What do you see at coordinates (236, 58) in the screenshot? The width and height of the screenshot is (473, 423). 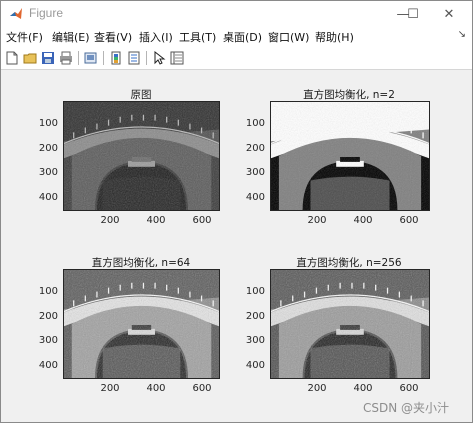 I see `figure-toolbar` at bounding box center [236, 58].